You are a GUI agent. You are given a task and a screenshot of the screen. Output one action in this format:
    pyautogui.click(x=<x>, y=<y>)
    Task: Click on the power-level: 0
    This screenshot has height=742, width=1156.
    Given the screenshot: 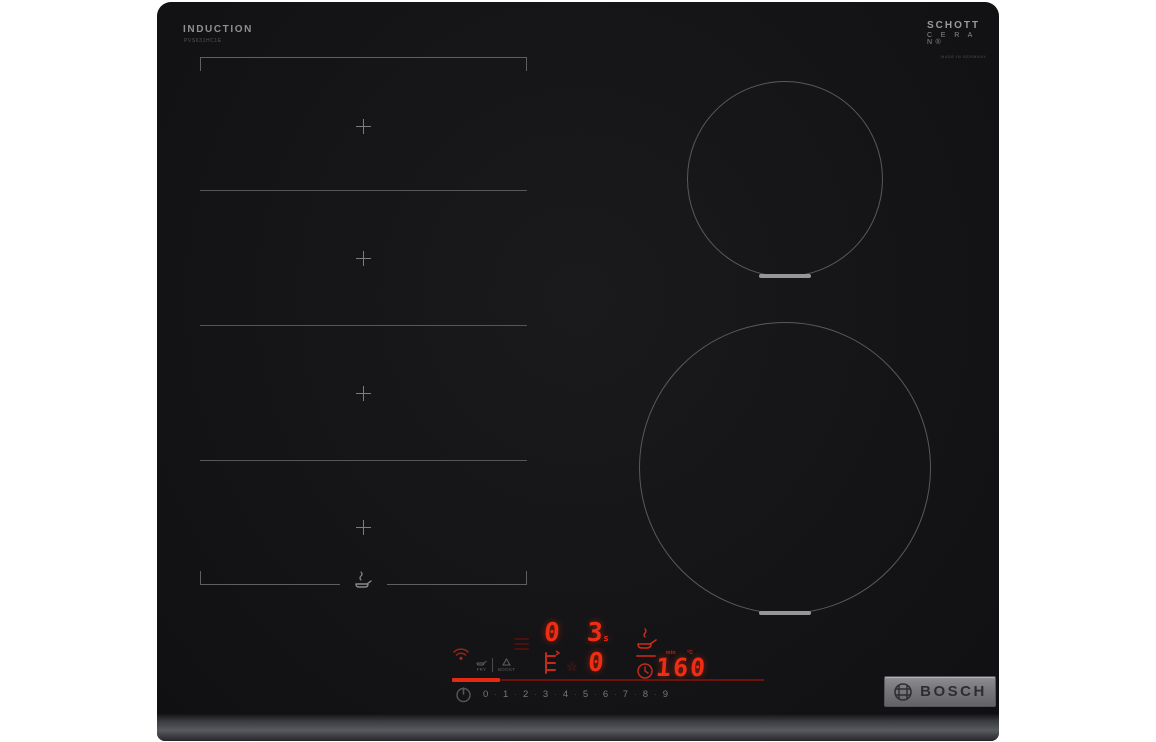 What is the action you would take?
    pyautogui.click(x=485, y=694)
    